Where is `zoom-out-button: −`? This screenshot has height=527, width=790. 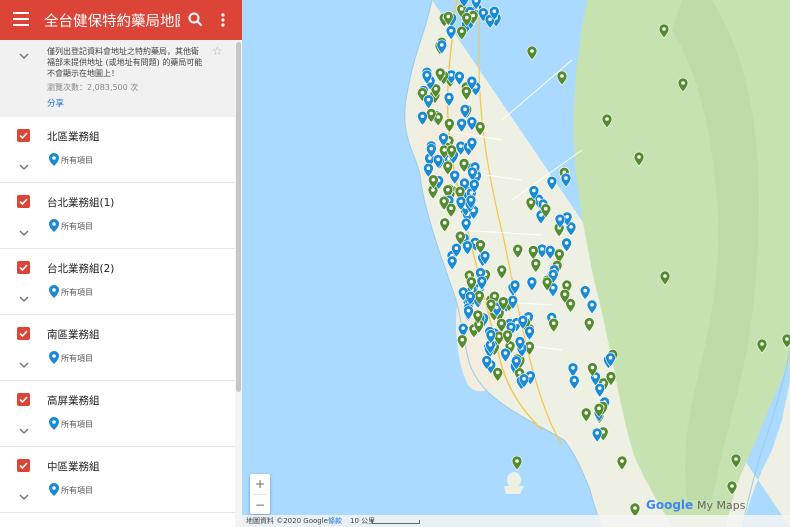
zoom-out-button: − is located at coordinates (260, 505).